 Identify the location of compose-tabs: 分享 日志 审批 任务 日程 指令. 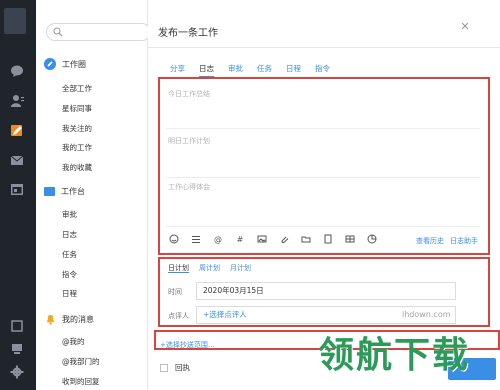
(257, 70).